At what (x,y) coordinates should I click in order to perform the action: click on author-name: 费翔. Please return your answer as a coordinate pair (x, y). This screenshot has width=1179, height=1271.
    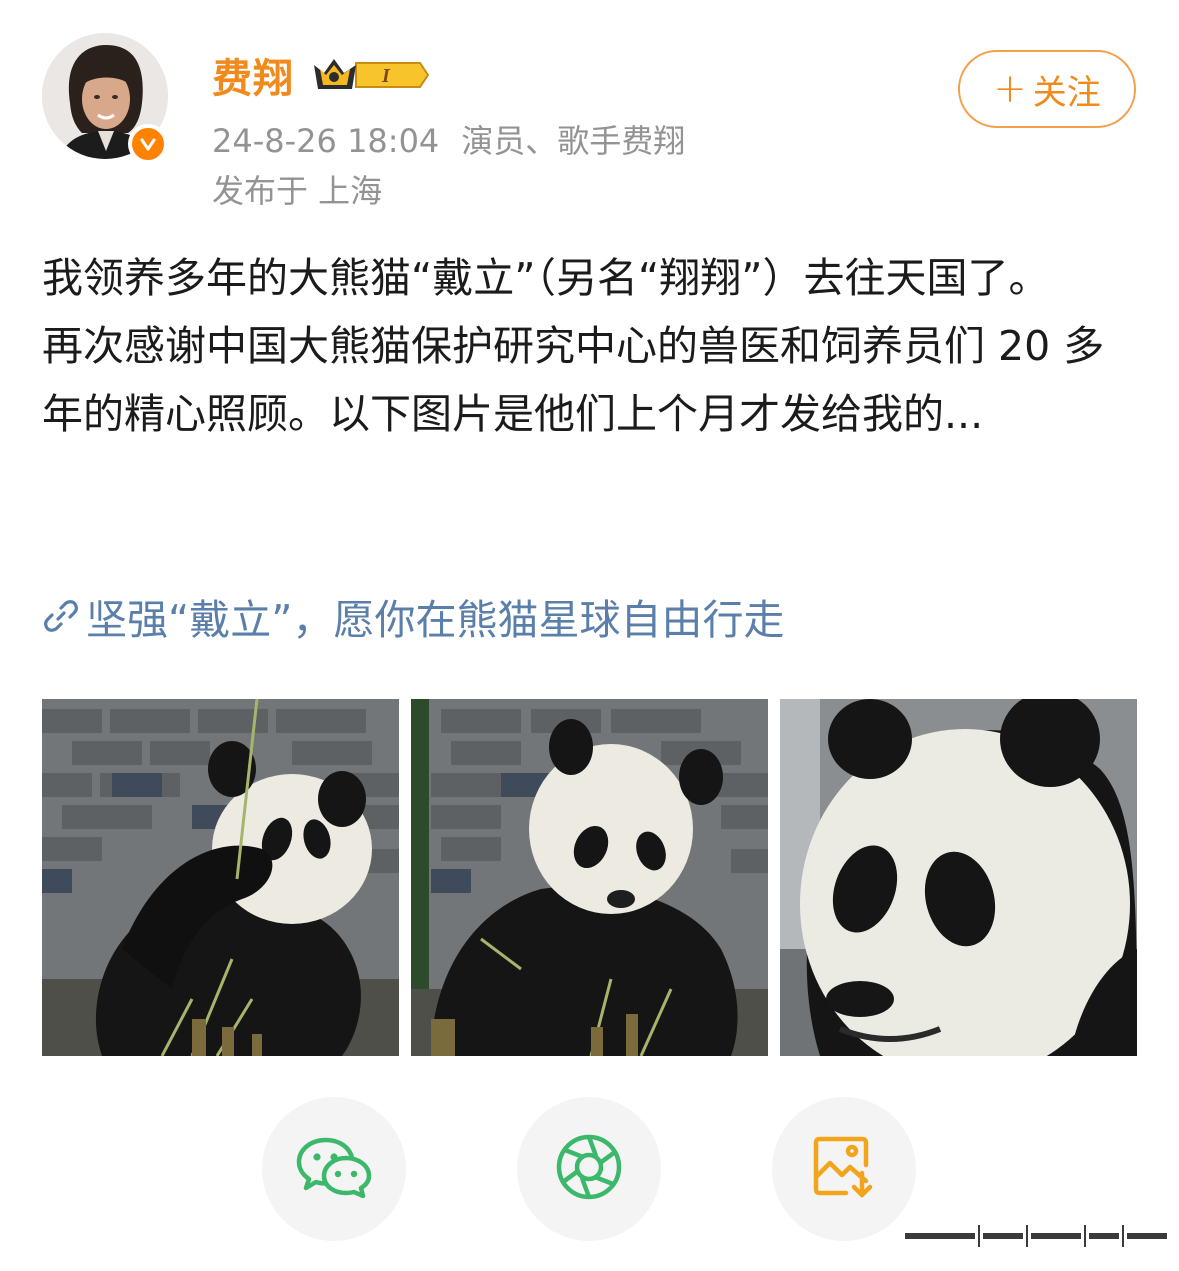
    Looking at the image, I should click on (253, 75).